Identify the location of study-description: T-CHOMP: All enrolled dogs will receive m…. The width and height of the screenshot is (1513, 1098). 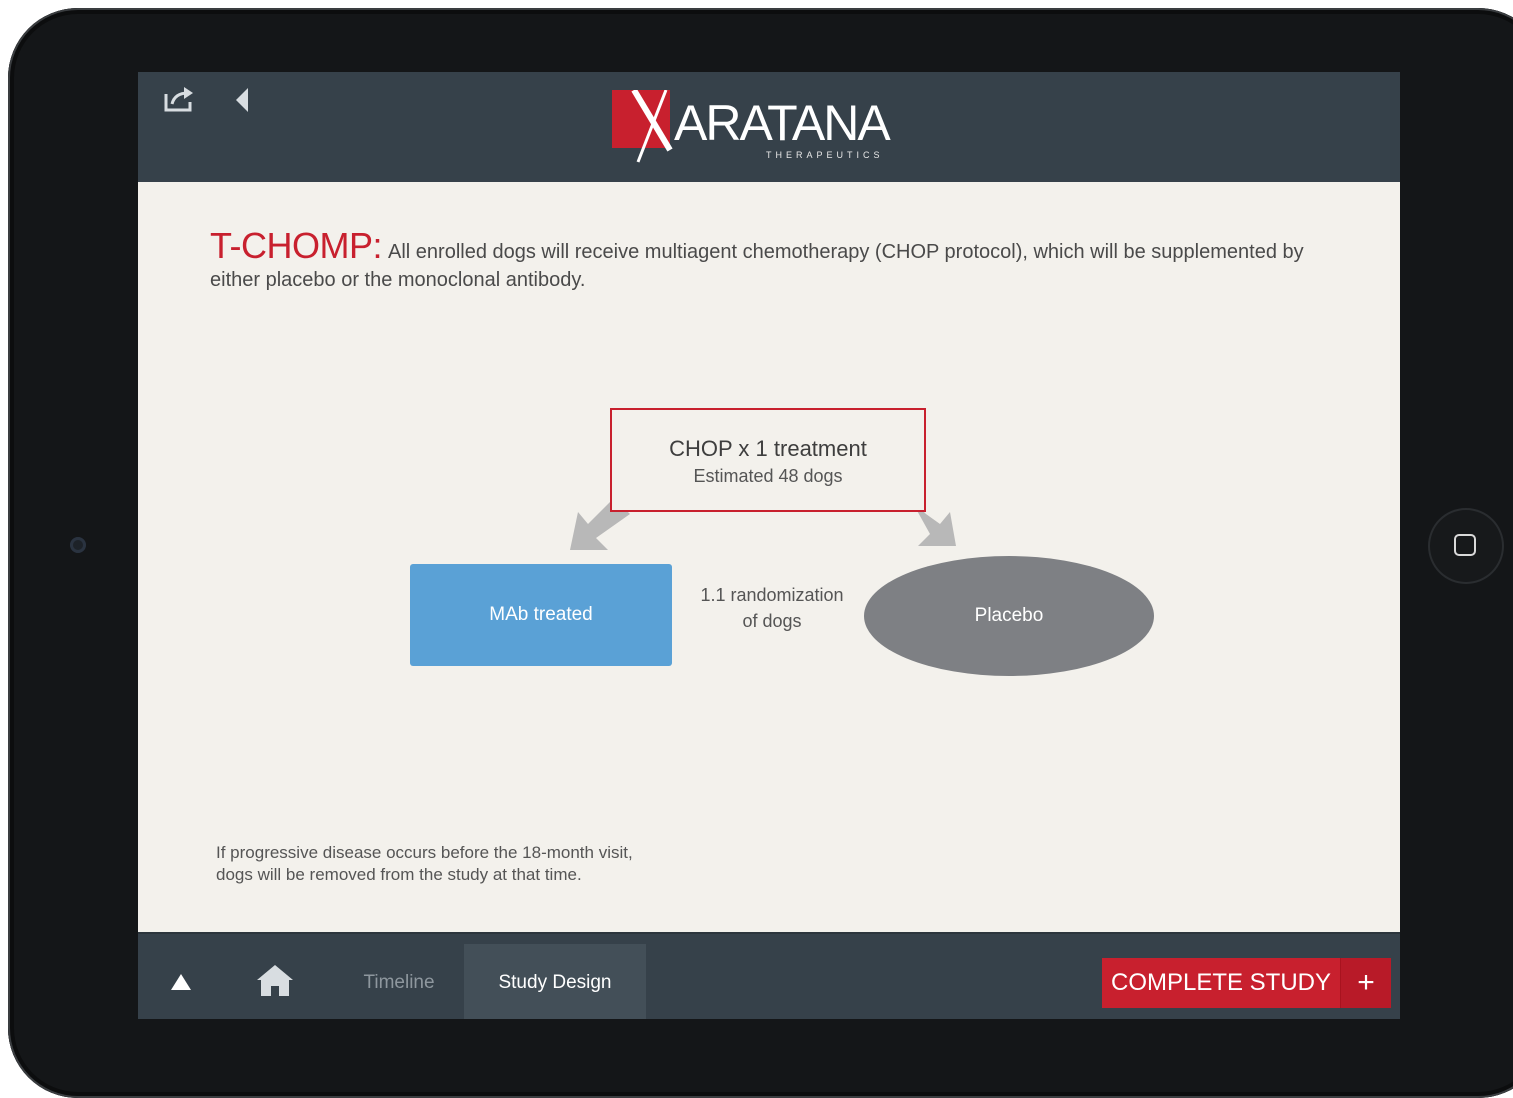
(765, 261).